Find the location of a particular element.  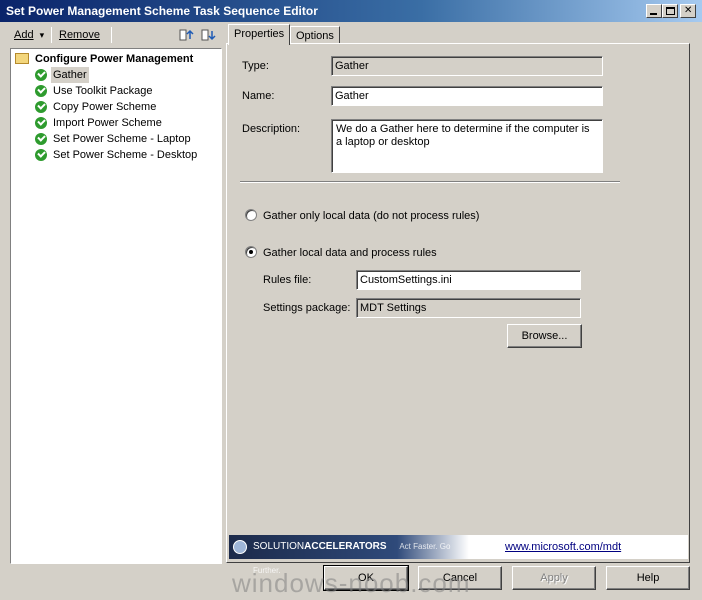

process-rules-radio is located at coordinates (251, 252).